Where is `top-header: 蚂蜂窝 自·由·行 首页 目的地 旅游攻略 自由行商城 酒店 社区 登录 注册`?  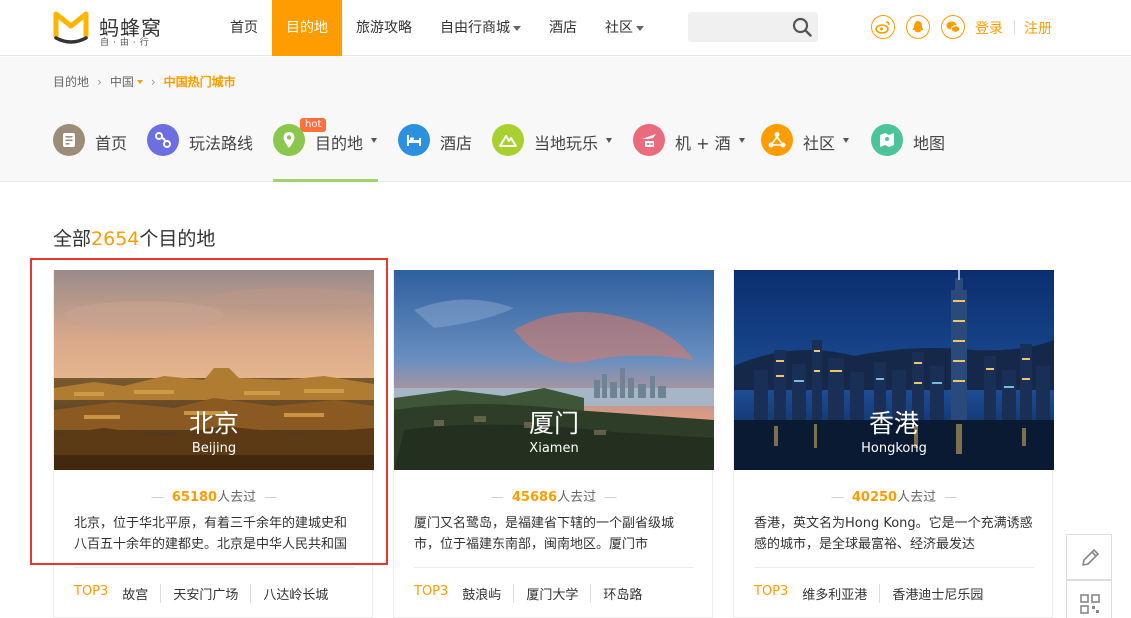 top-header: 蚂蜂窝 自·由·行 首页 目的地 旅游攻略 自由行商城 酒店 社区 登录 注册 is located at coordinates (565, 28).